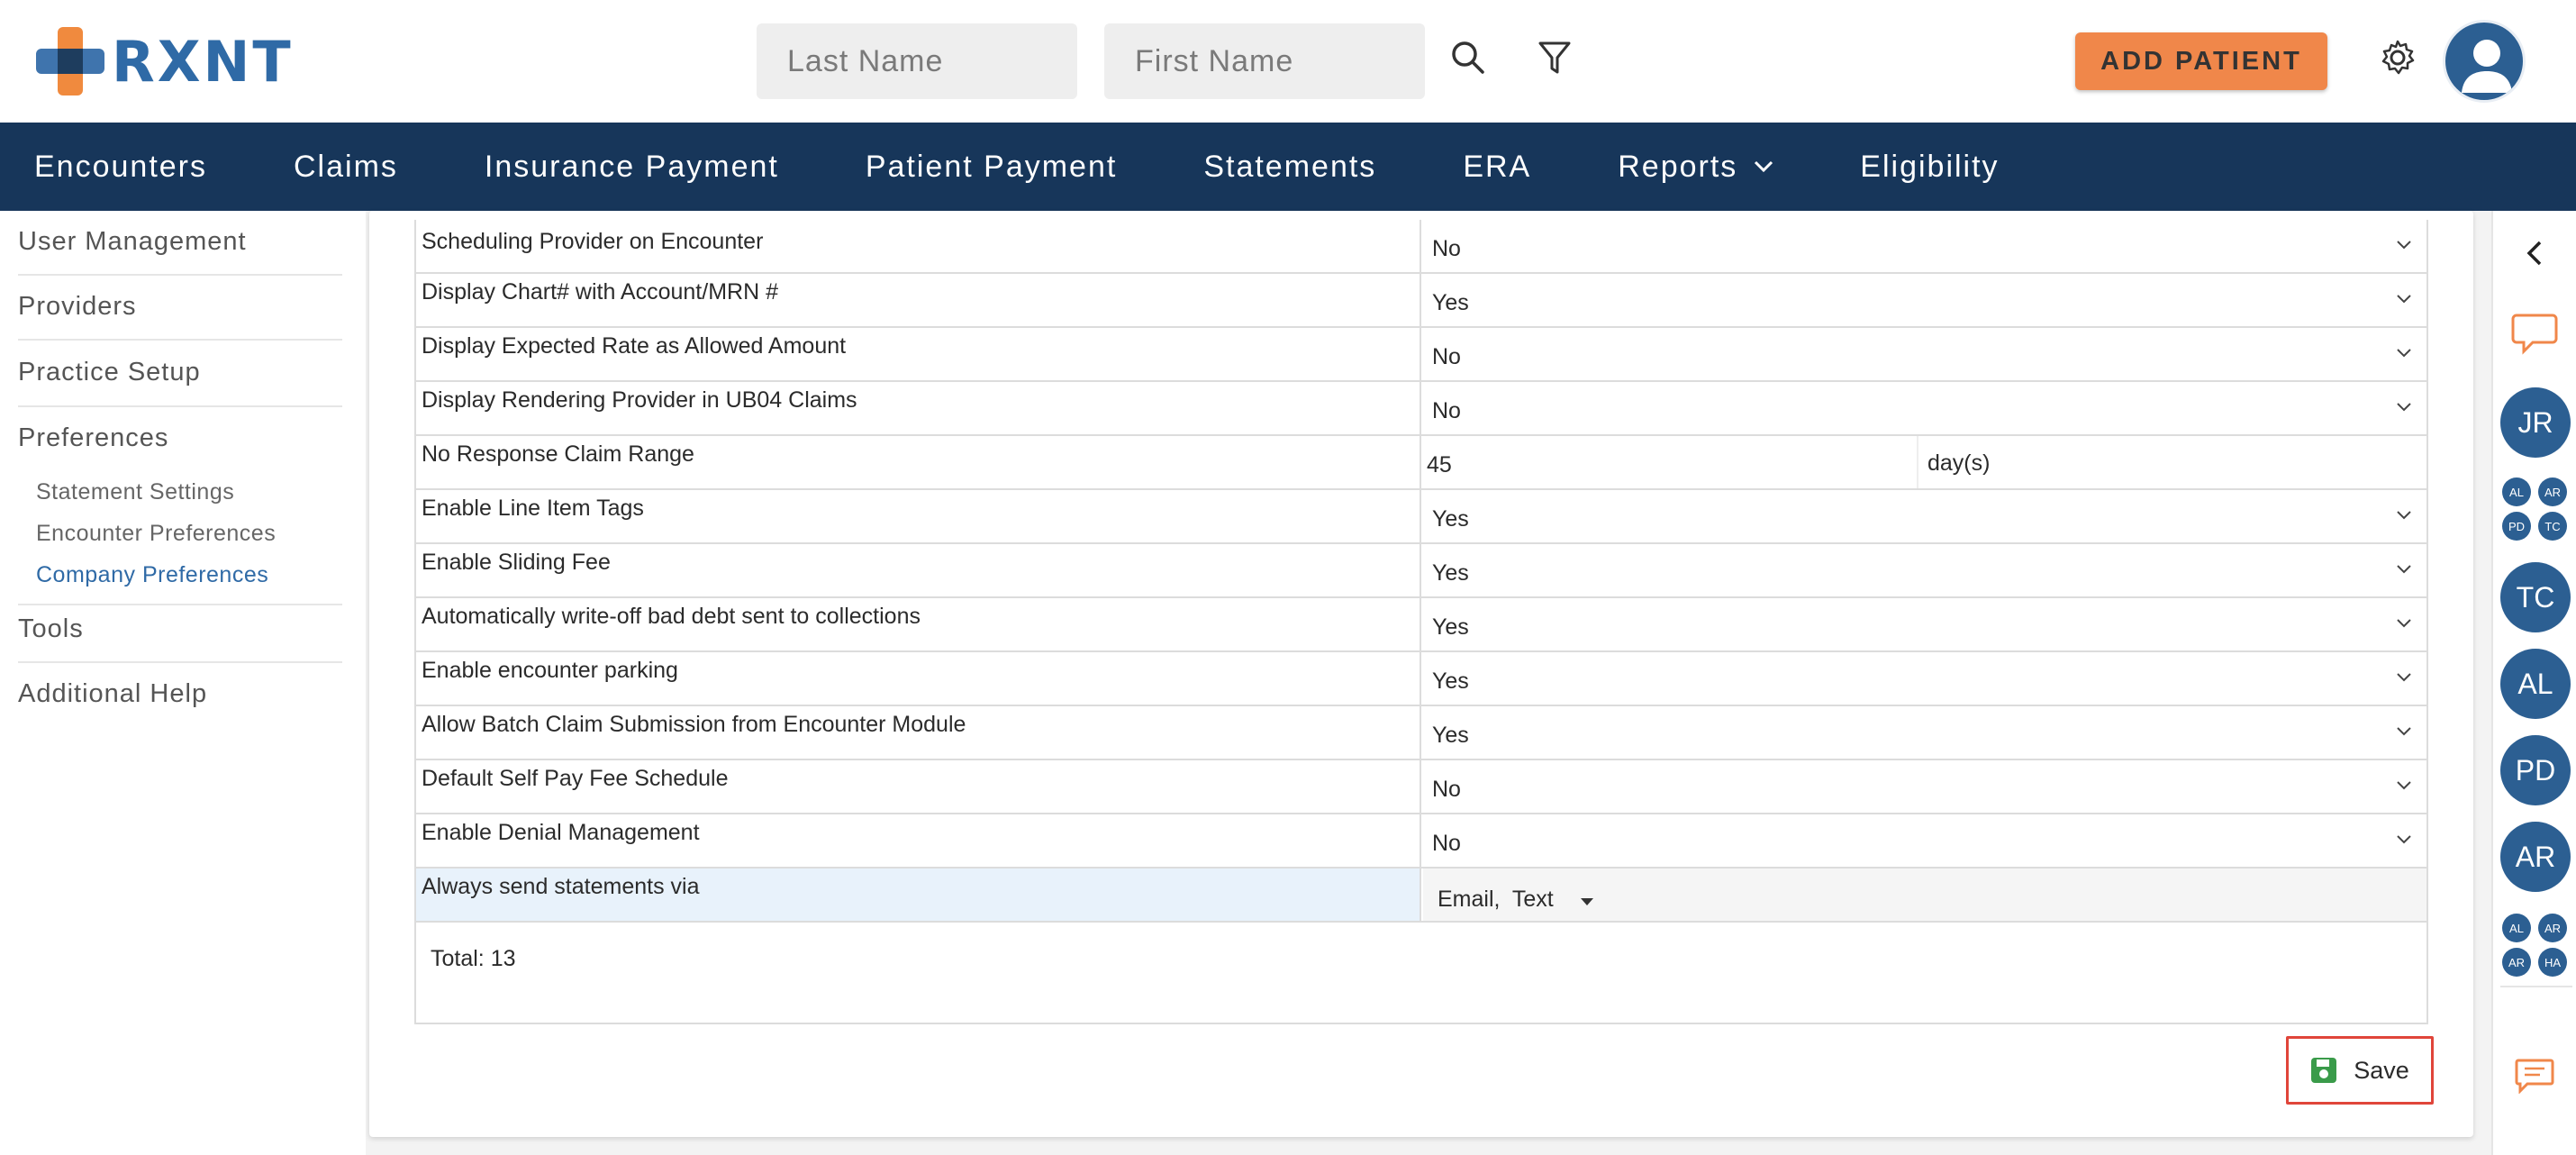 The height and width of the screenshot is (1155, 2576). I want to click on user-bubble: JR, so click(2535, 422).